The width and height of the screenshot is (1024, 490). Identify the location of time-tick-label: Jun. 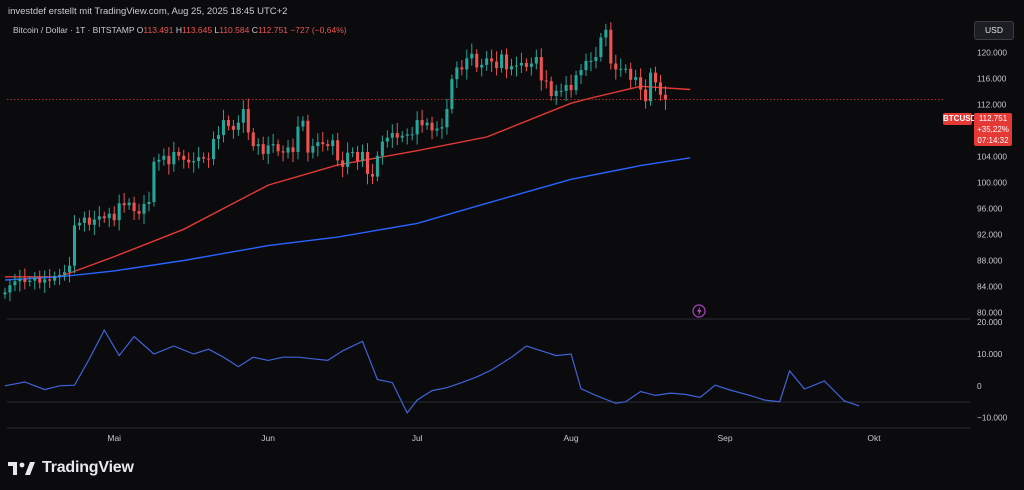
(268, 438).